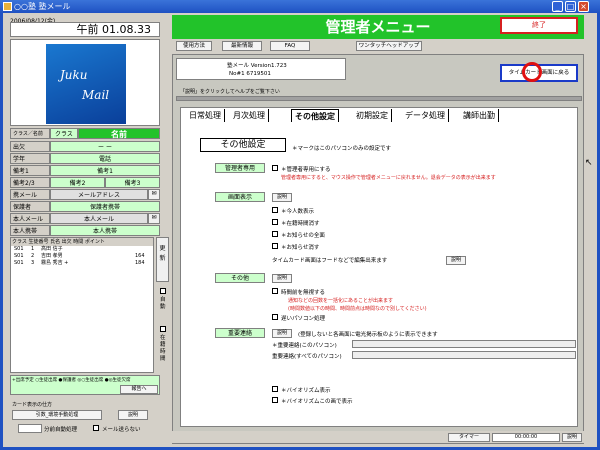 The width and height of the screenshot is (600, 450). What do you see at coordinates (249, 115) in the screenshot?
I see `tab-monthly: 月次処理` at bounding box center [249, 115].